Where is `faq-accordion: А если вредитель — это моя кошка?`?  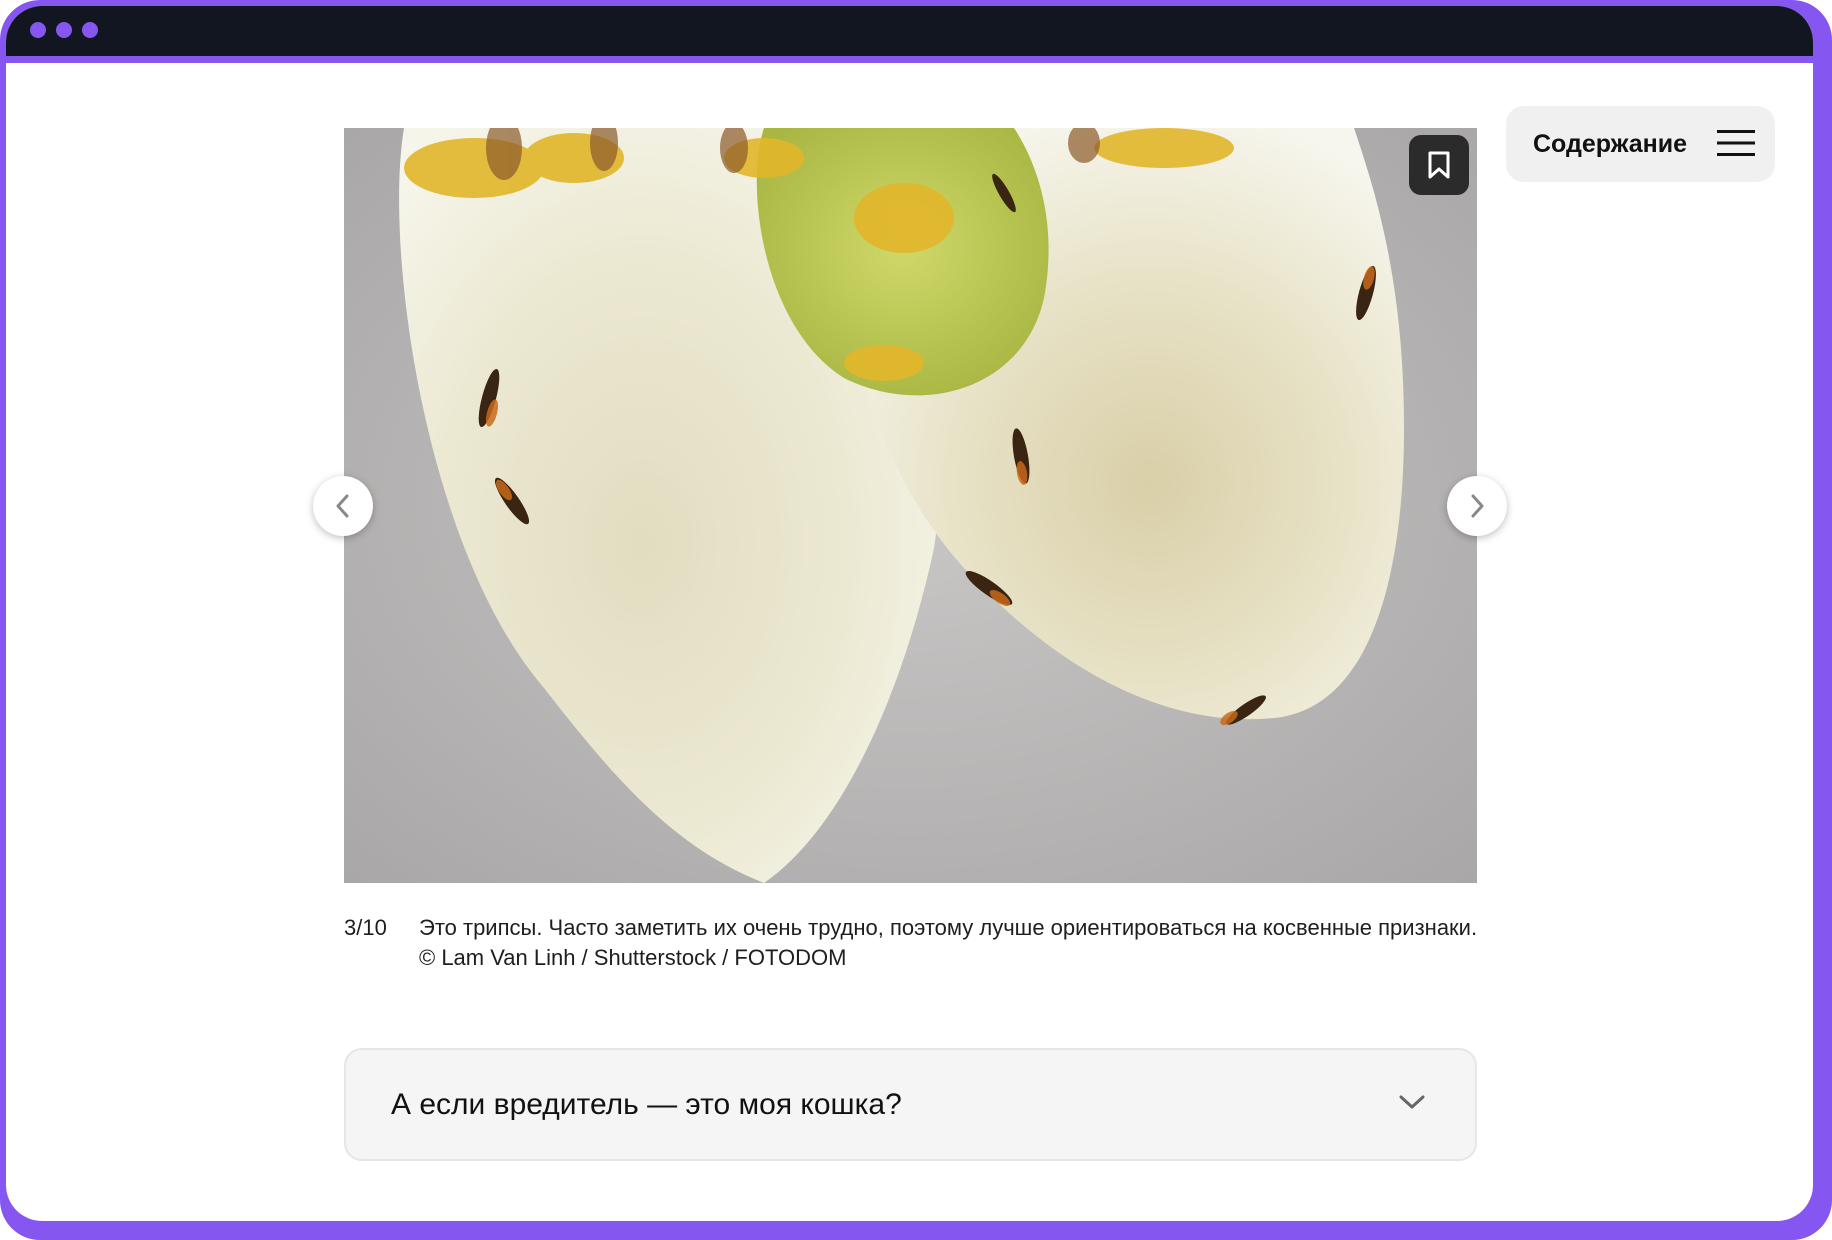 faq-accordion: А если вредитель — это моя кошка? is located at coordinates (910, 1104).